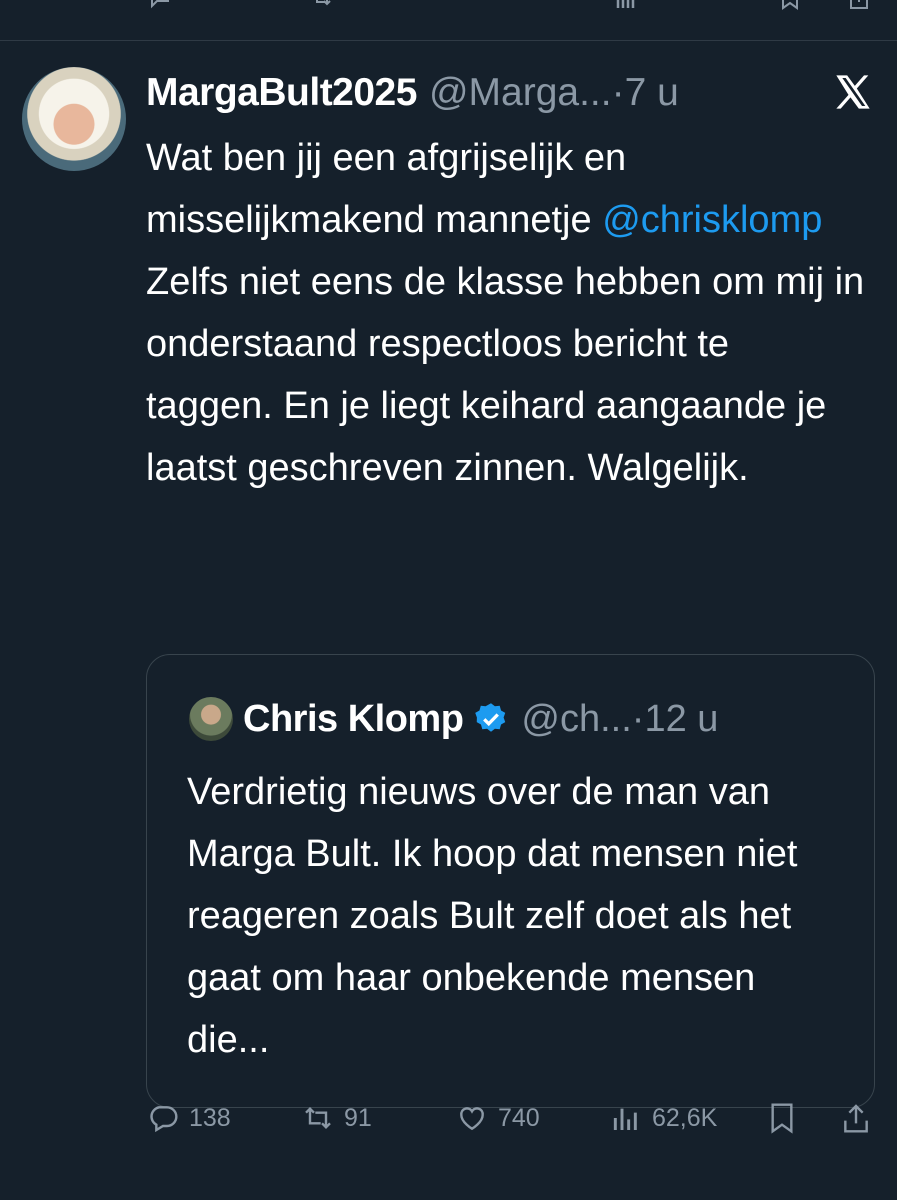 The height and width of the screenshot is (1200, 897). I want to click on previous-tweet-actions, so click(448, 20).